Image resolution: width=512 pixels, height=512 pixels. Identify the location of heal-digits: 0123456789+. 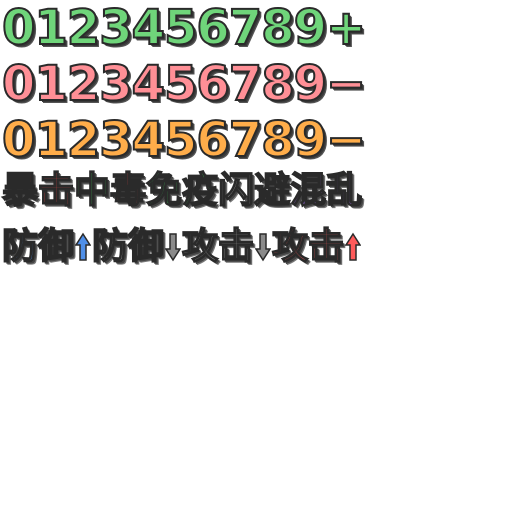
(184, 28).